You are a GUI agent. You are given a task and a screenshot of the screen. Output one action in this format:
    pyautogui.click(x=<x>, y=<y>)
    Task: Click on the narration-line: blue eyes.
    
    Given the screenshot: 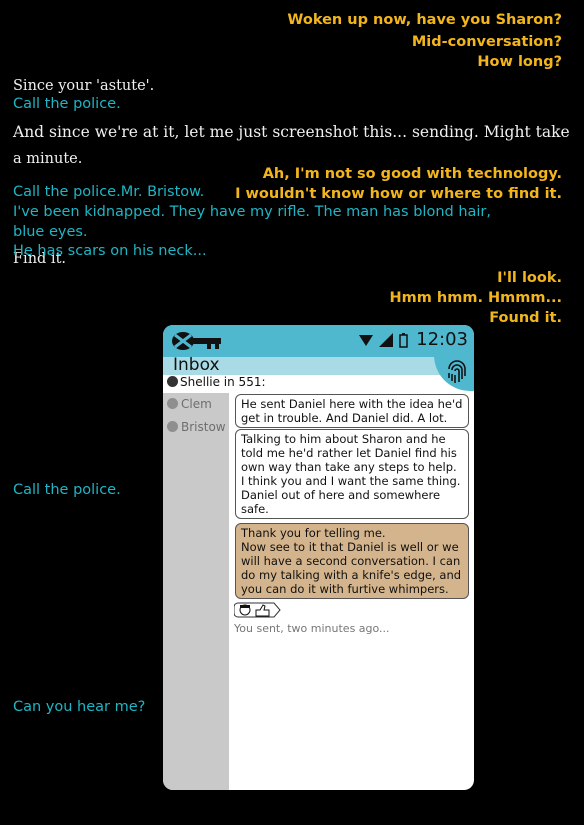 What is the action you would take?
    pyautogui.click(x=50, y=232)
    